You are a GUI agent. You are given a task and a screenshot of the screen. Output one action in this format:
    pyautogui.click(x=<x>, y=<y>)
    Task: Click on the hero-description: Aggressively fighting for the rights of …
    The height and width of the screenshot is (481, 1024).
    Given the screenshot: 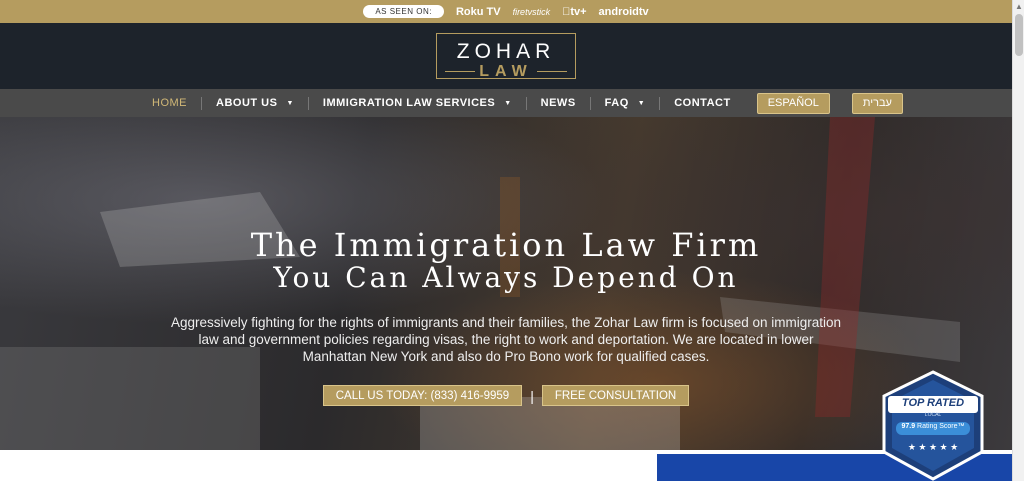 What is the action you would take?
    pyautogui.click(x=506, y=339)
    